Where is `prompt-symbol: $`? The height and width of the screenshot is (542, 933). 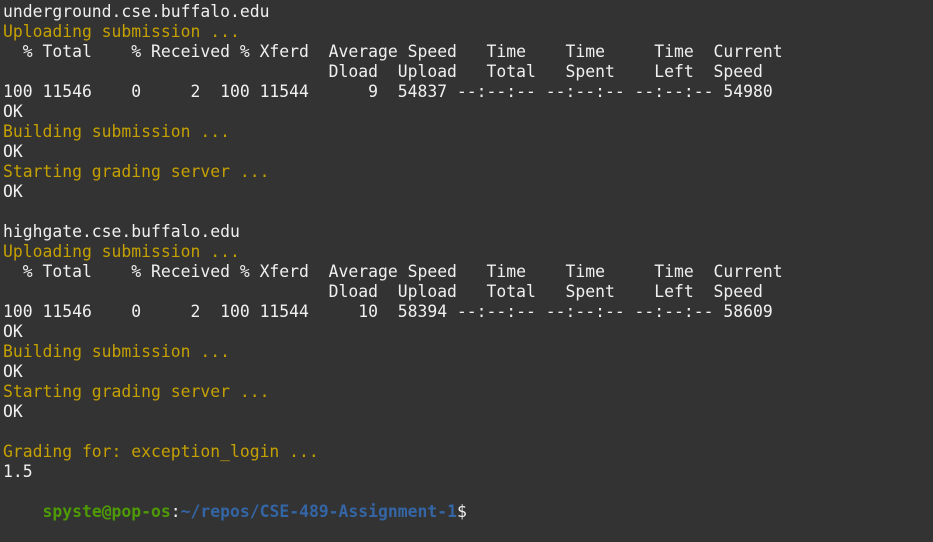 prompt-symbol: $ is located at coordinates (461, 511).